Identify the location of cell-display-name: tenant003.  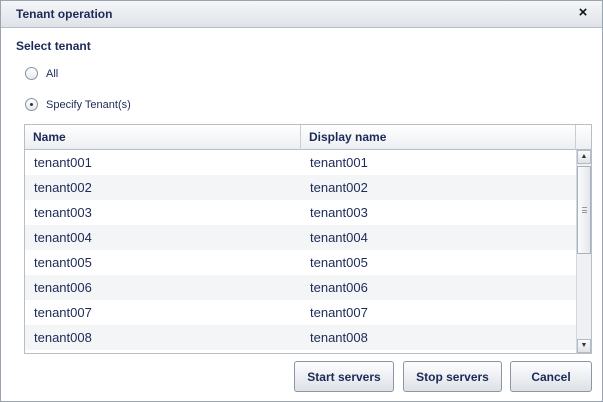
(339, 212).